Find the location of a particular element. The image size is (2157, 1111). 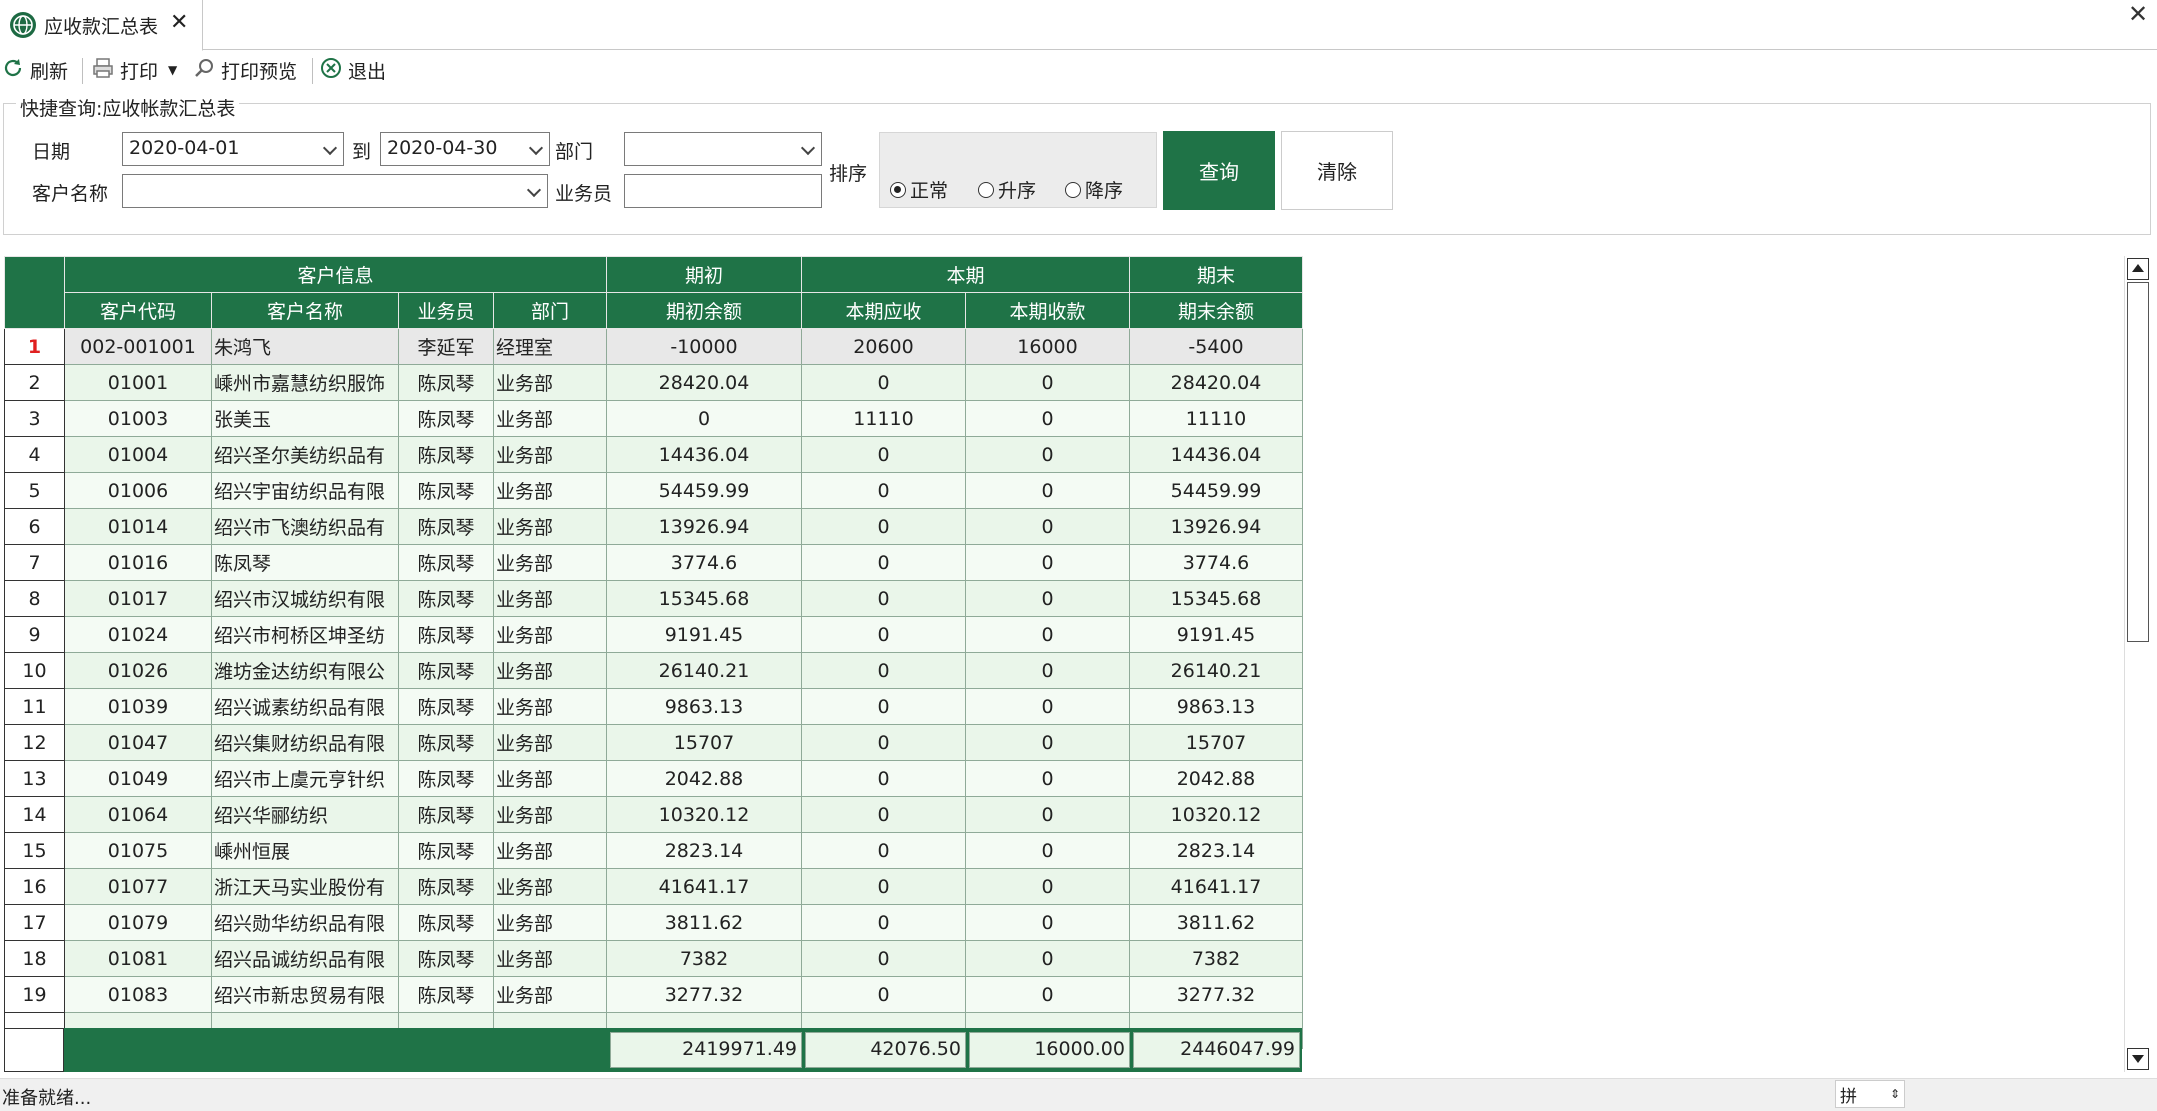

table-cell: 绍兴品诚纺织品有限 is located at coordinates (305, 958).